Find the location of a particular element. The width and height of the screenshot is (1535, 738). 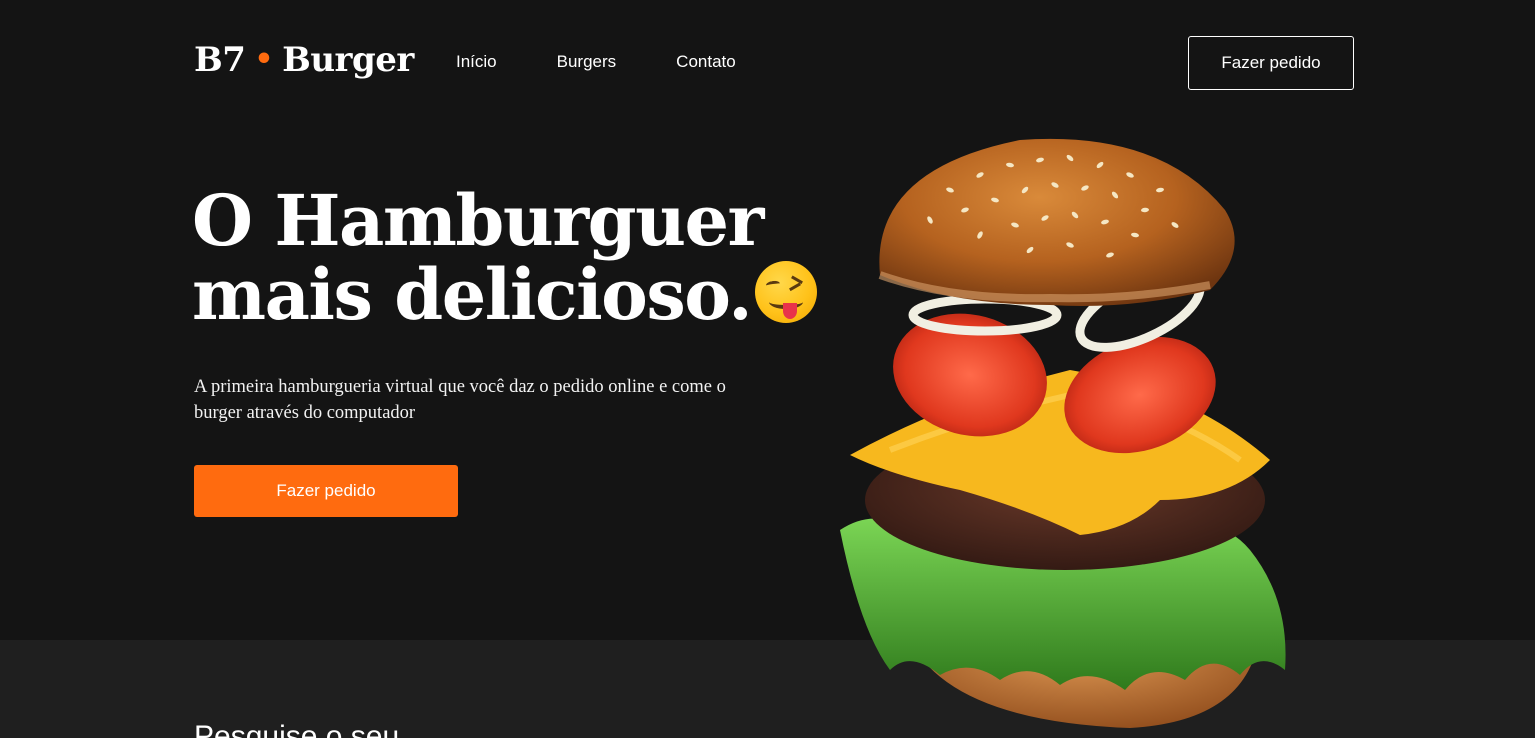

hero-order-button: Fazer pedido is located at coordinates (326, 491).